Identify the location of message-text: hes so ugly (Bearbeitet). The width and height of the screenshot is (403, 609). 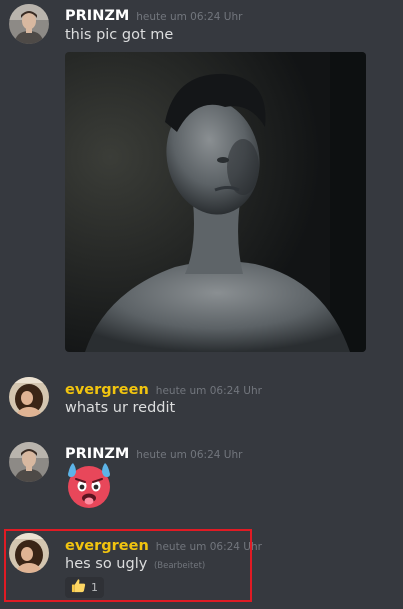
(135, 564).